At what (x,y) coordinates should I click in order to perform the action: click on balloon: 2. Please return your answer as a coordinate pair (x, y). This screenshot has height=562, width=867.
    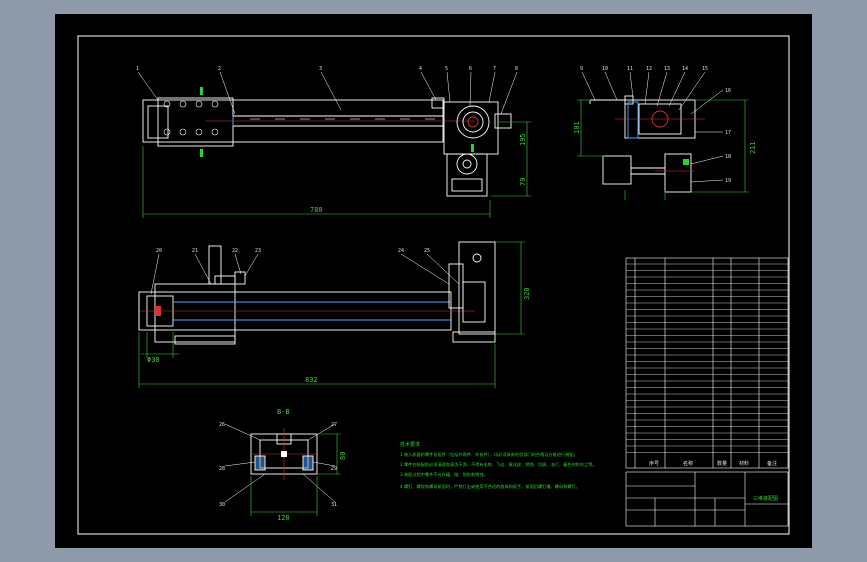
    Looking at the image, I should click on (219, 69).